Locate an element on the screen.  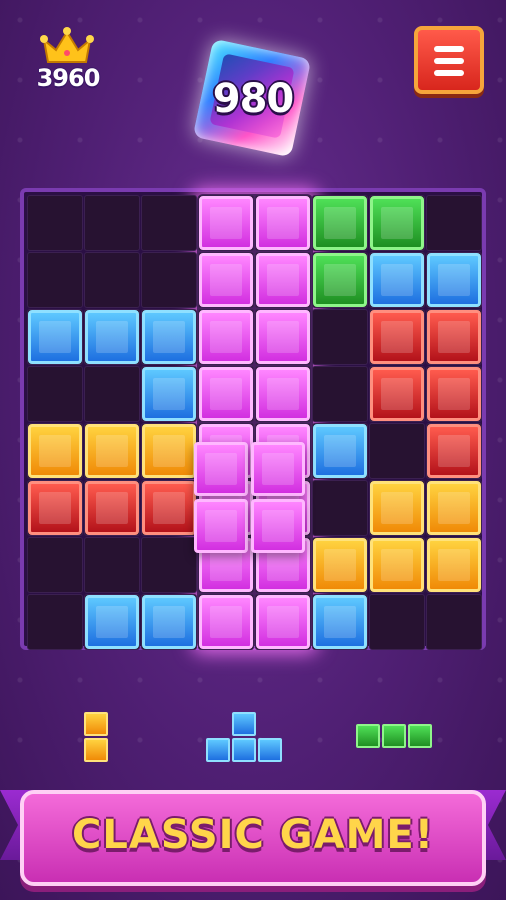
menu-icon is located at coordinates (449, 49).